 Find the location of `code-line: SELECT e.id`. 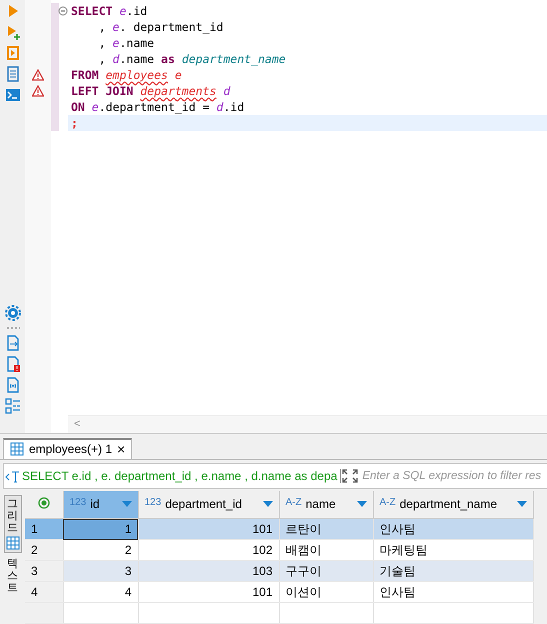

code-line: SELECT e.id is located at coordinates (109, 11).